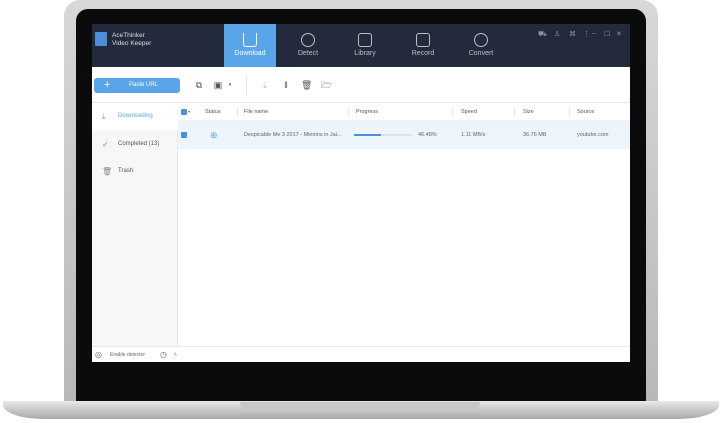 This screenshot has width=722, height=423. What do you see at coordinates (218, 85) in the screenshot?
I see `video-dropdown-icon: ▣` at bounding box center [218, 85].